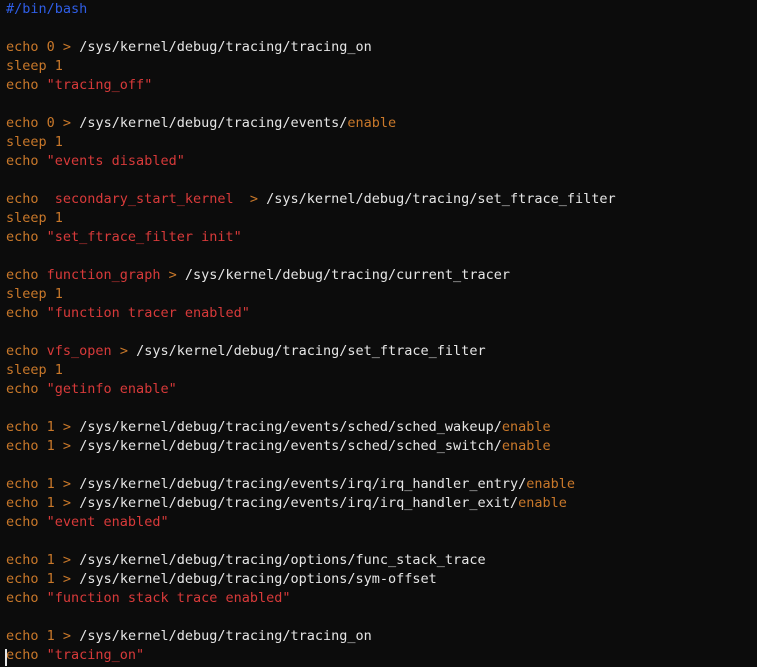 The height and width of the screenshot is (667, 757). Describe the element at coordinates (311, 389) in the screenshot. I see `code-line: echo "getinfo enable"` at that location.